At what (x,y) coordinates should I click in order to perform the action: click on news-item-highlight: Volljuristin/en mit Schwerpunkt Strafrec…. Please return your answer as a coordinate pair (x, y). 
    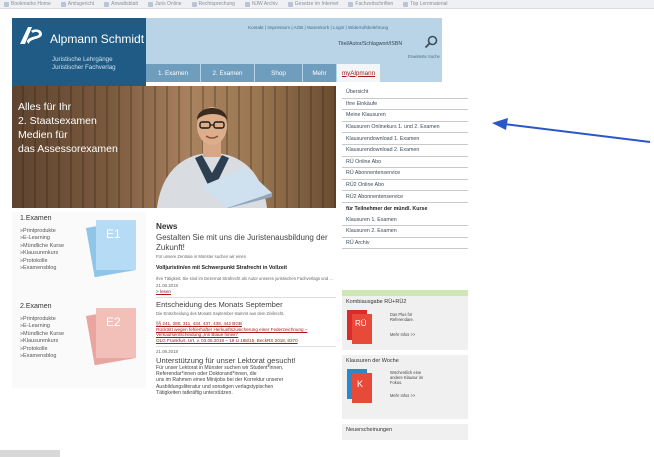
    Looking at the image, I should click on (246, 268).